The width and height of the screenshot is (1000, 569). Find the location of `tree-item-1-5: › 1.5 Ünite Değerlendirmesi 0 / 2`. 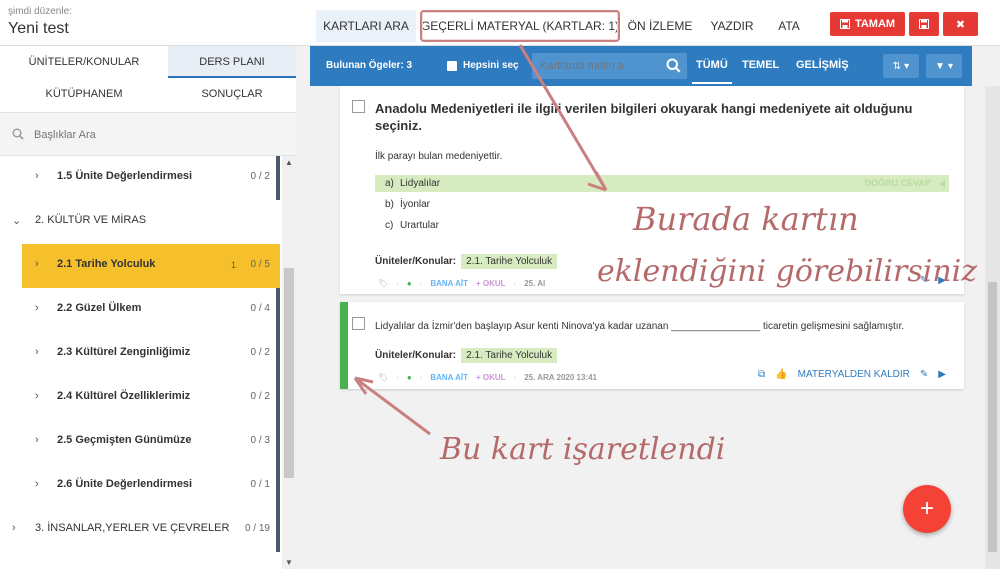

tree-item-1-5: › 1.5 Ünite Değerlendirmesi 0 / 2 is located at coordinates (140, 178).